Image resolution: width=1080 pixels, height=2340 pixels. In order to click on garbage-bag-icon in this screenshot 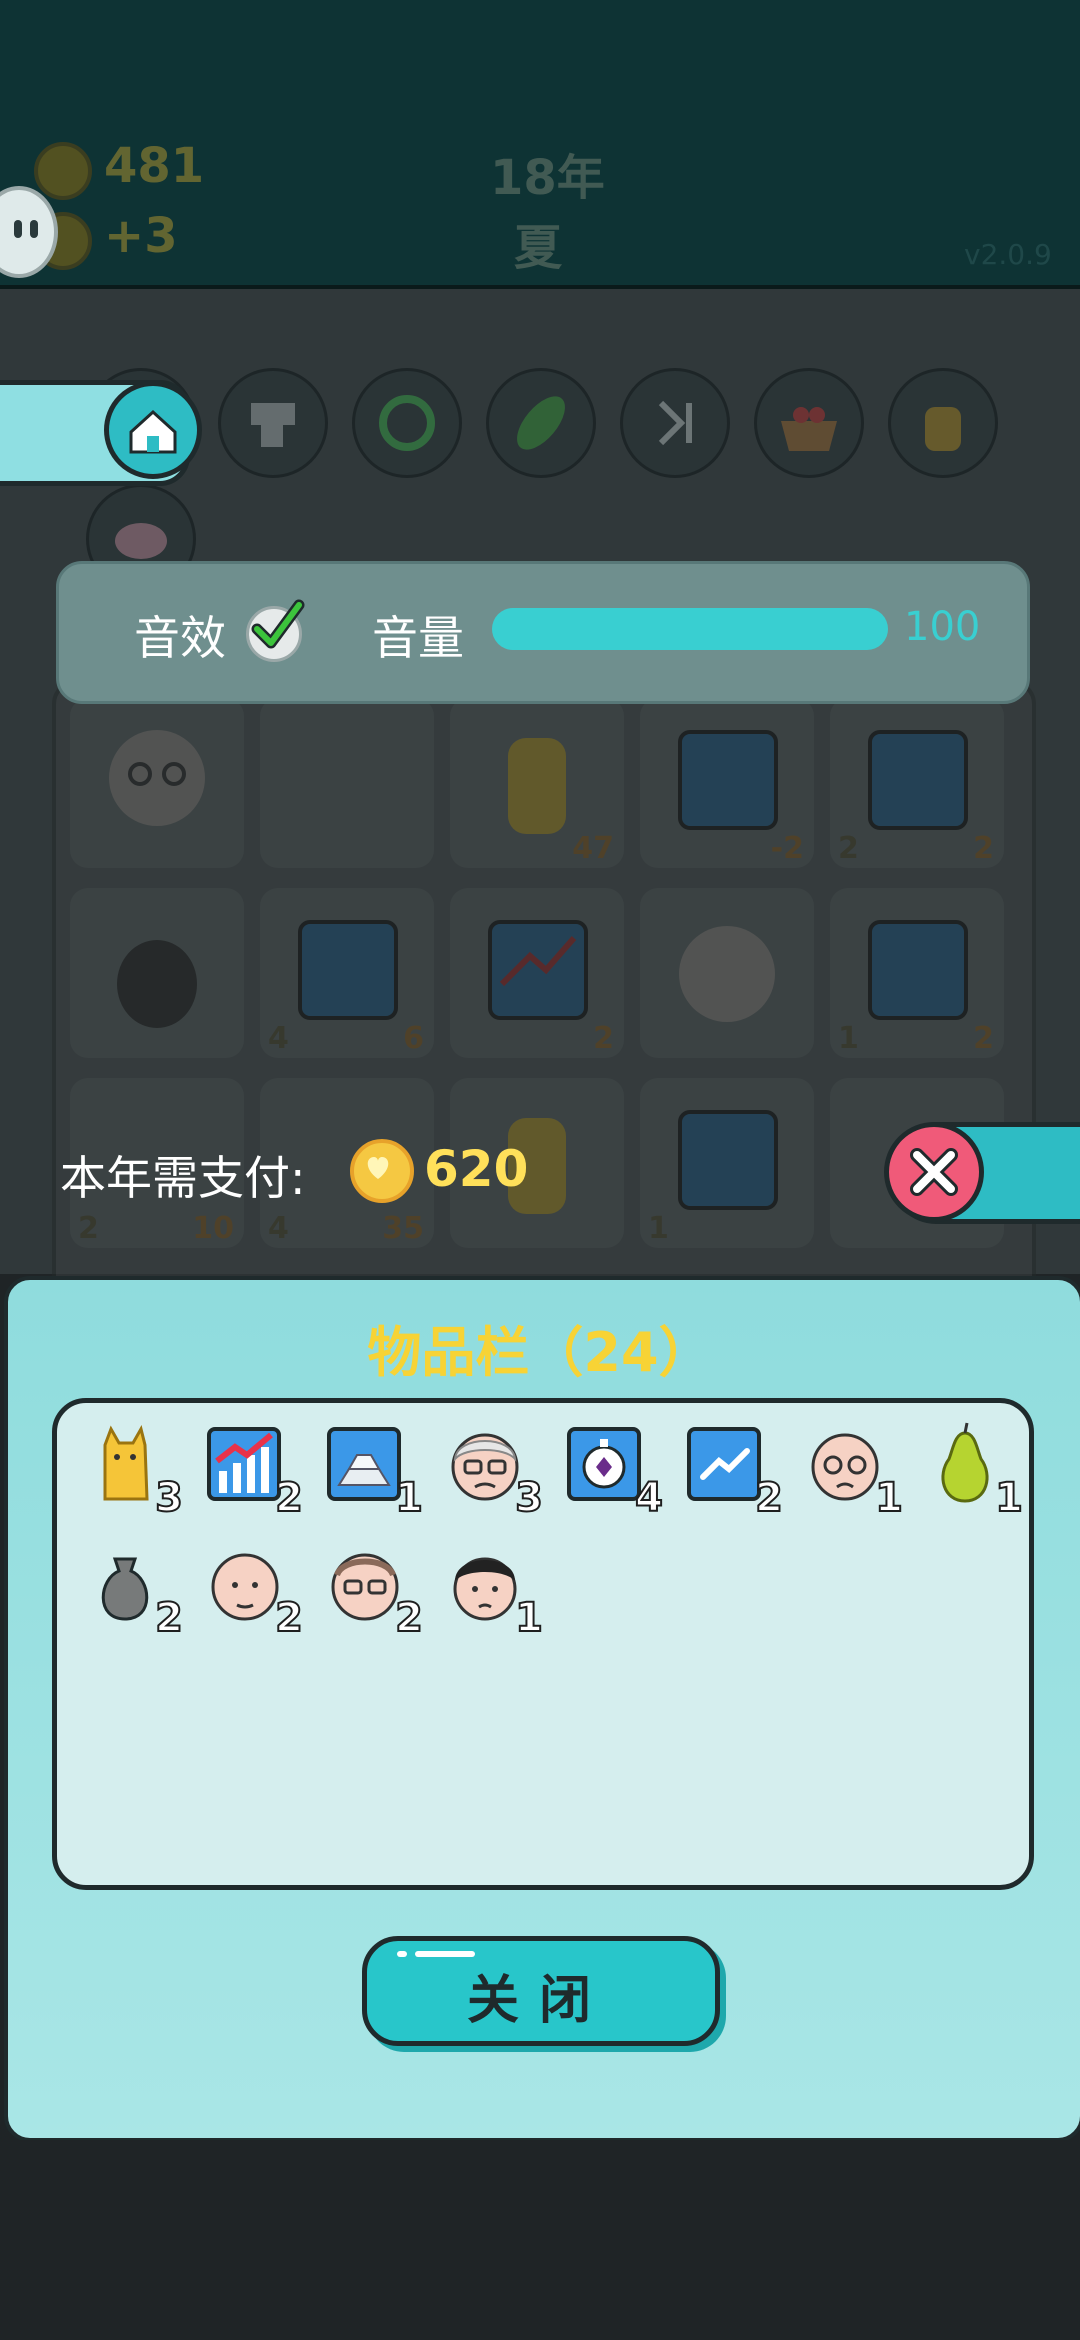, I will do `click(157, 984)`.